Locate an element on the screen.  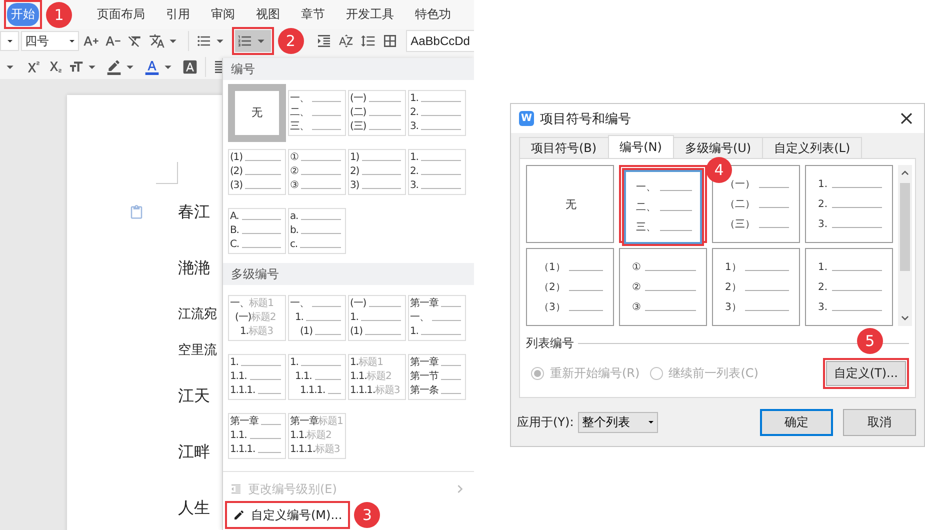
number-label: (2) is located at coordinates (236, 172).